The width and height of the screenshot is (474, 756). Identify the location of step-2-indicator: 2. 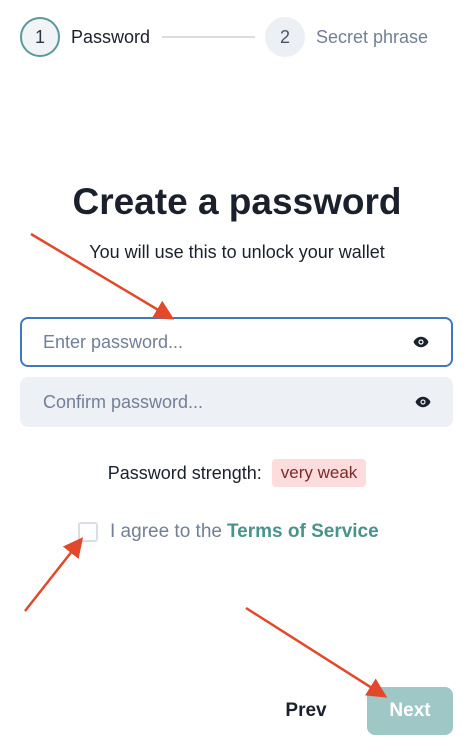
(285, 37).